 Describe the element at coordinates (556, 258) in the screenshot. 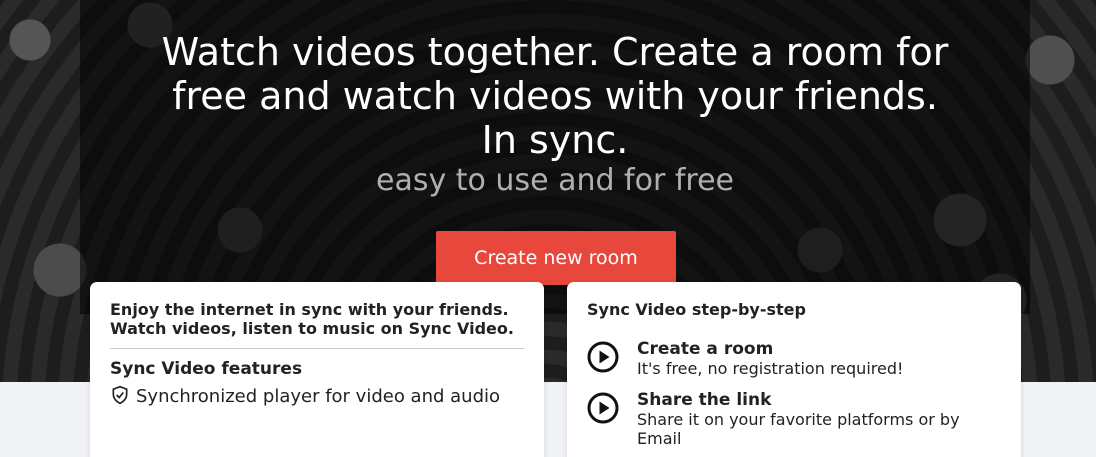

I see `create-room-button: Create new room` at that location.